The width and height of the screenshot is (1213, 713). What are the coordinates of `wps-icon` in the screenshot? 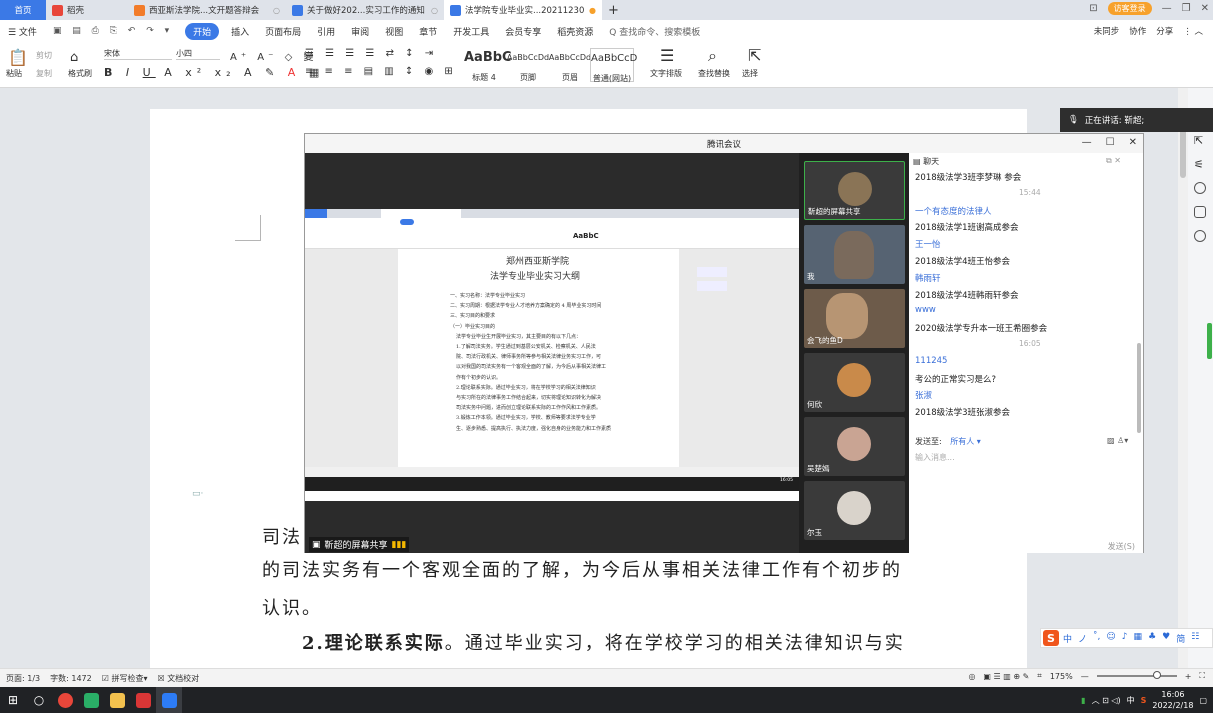 It's located at (143, 700).